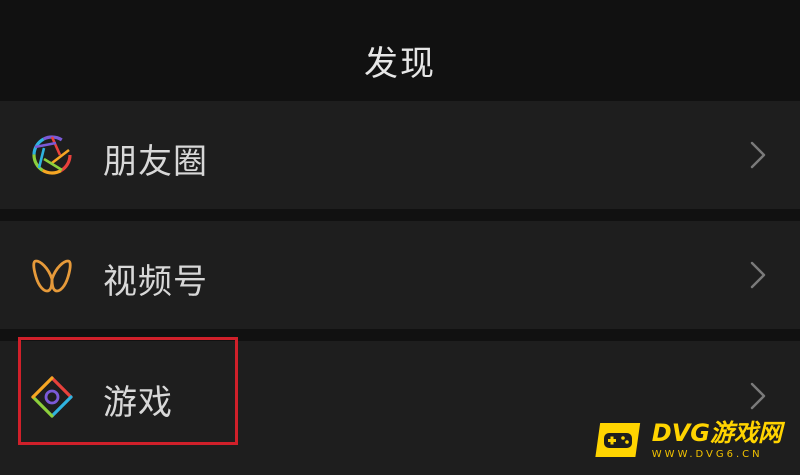  I want to click on highlight-box, so click(128, 391).